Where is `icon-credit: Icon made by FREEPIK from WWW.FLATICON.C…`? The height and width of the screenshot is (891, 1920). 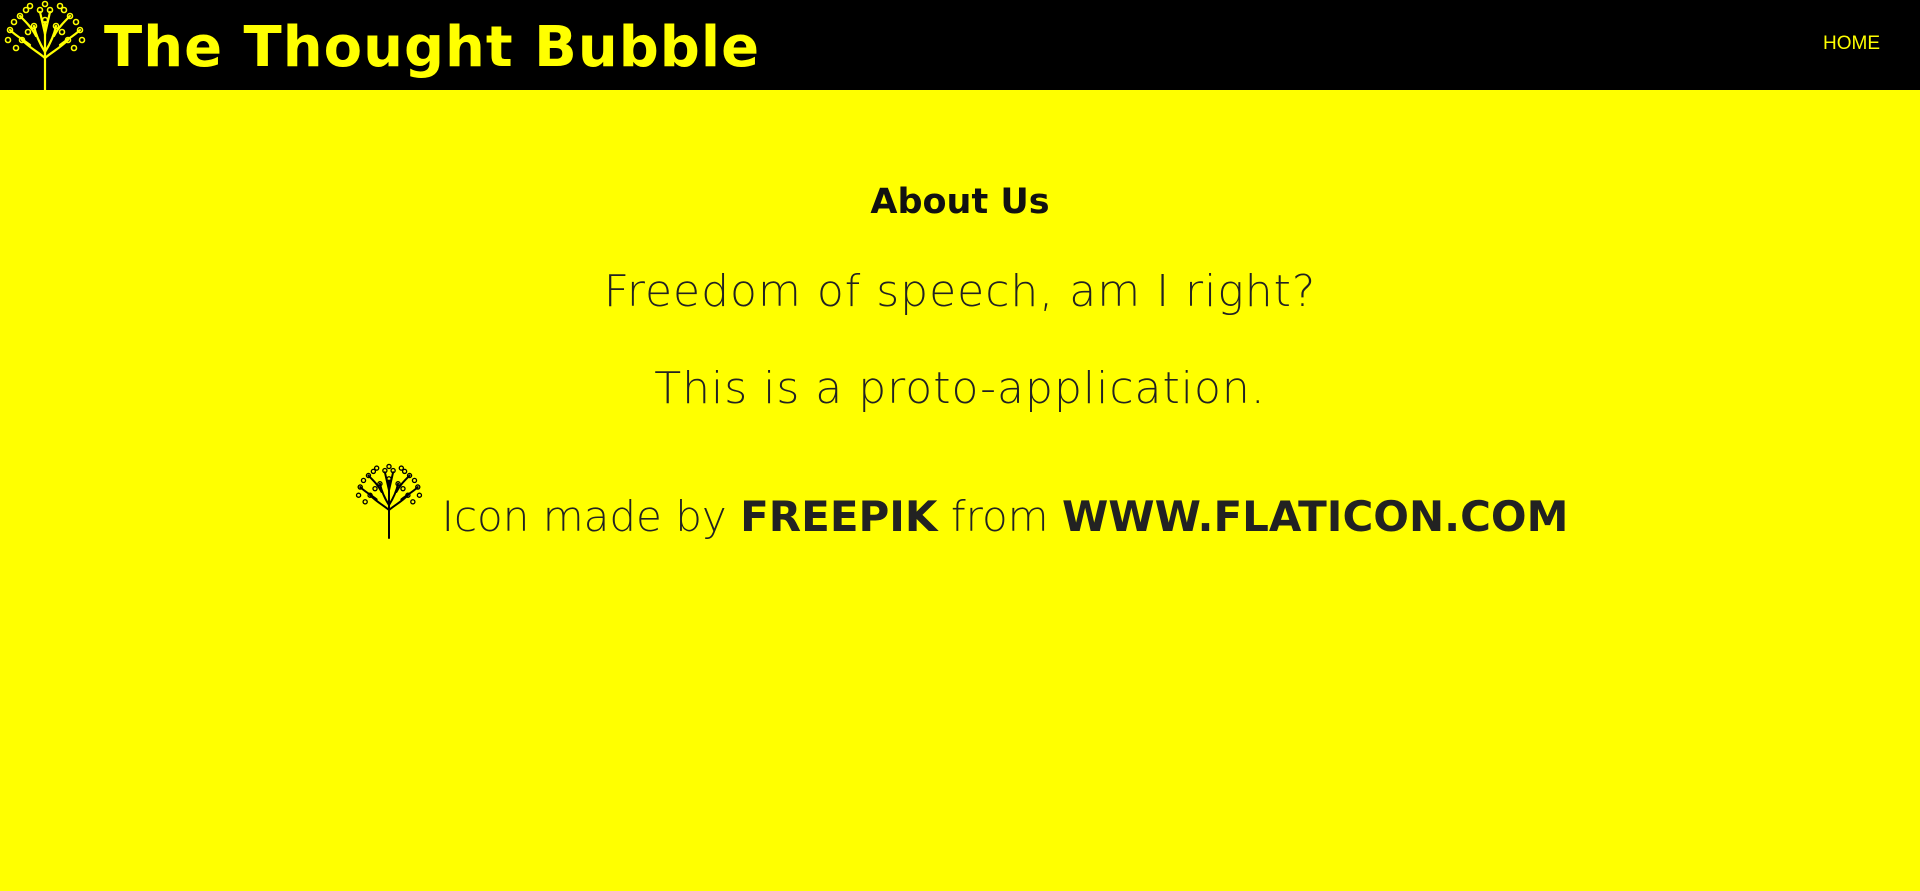 icon-credit: Icon made by FREEPIK from WWW.FLATICON.C… is located at coordinates (960, 501).